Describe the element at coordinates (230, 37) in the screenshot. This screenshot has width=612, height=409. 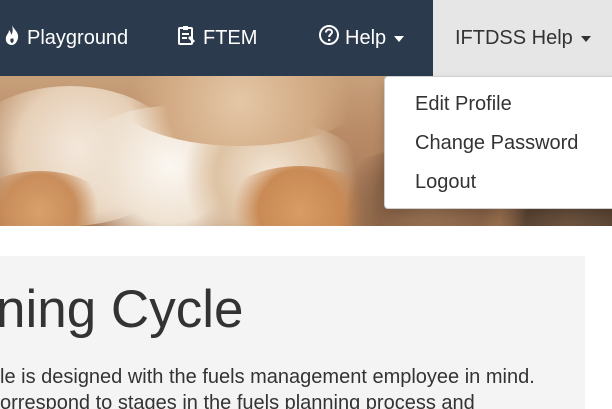
I see `nav-ftem-label: FTEM` at that location.